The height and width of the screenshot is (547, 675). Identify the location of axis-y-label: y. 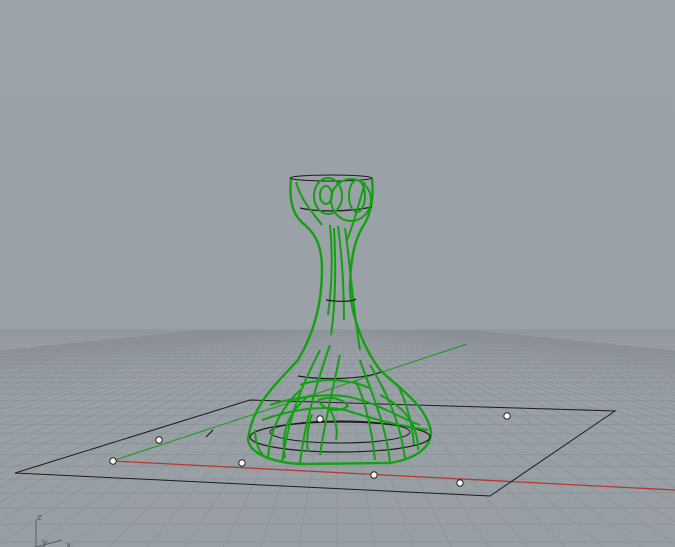
(45, 542).